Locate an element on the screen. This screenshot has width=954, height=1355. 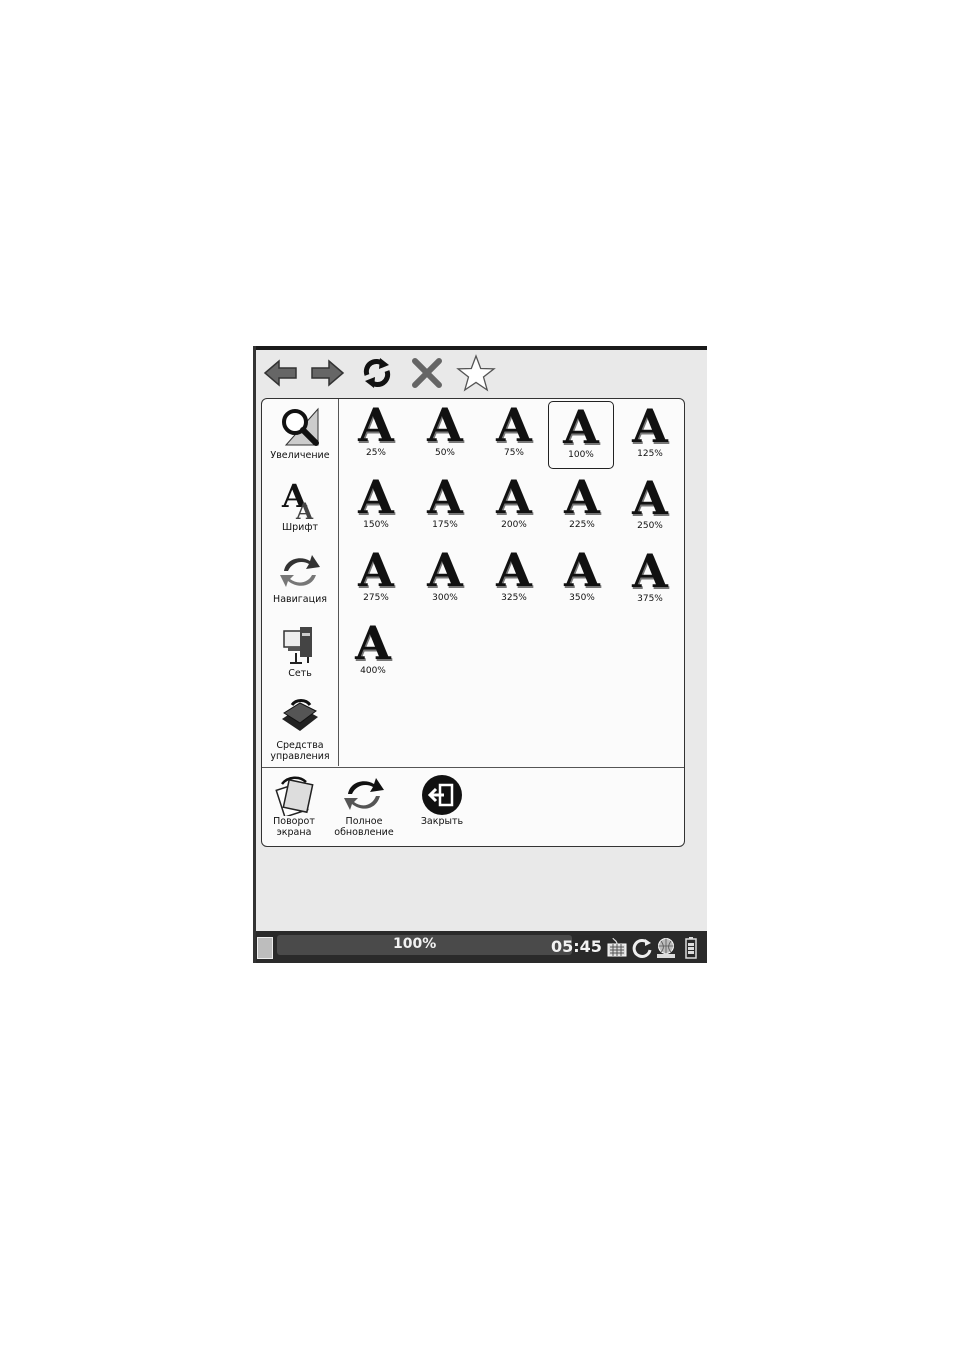
zoom-option-label: 100% is located at coordinates (581, 455).